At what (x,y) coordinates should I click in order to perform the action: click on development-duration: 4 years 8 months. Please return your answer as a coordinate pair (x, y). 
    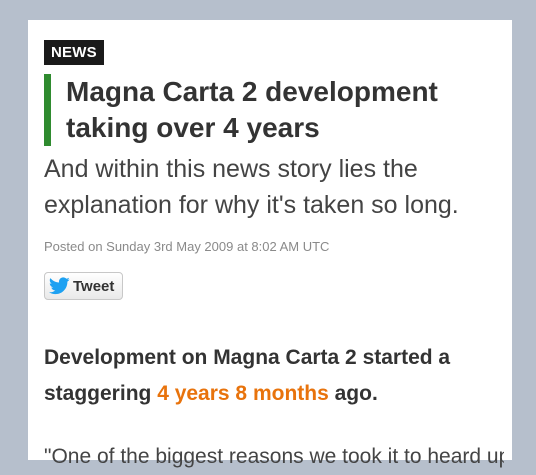
    Looking at the image, I should click on (243, 393).